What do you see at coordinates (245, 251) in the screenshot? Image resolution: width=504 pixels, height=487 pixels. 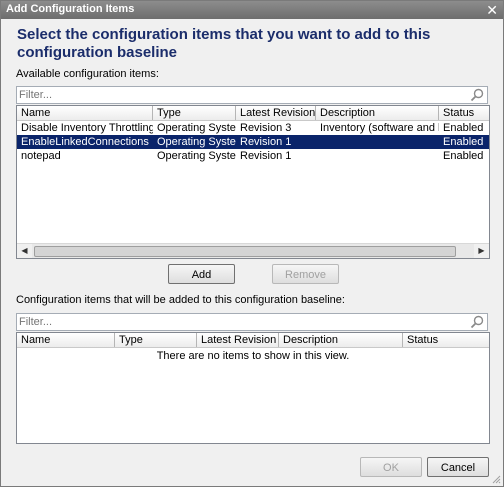 I see `horizontal-scroll-thumb` at bounding box center [245, 251].